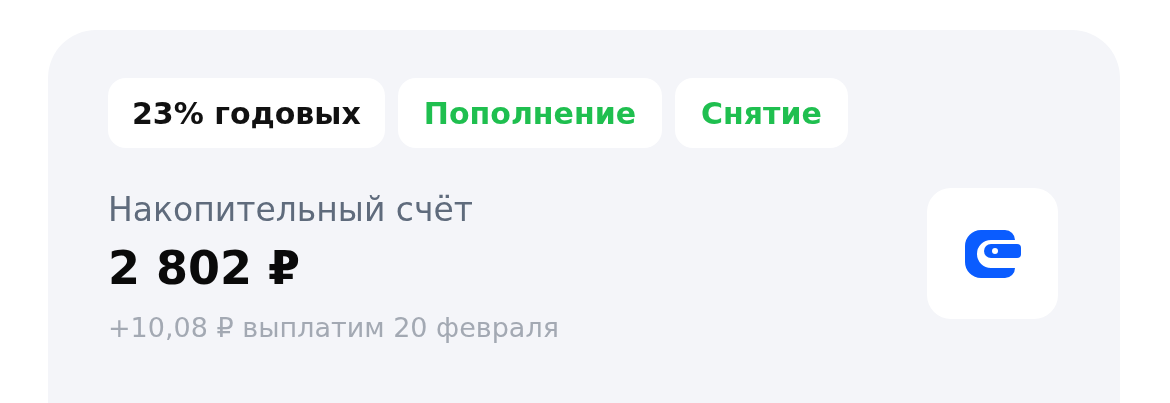 The image size is (1170, 403). What do you see at coordinates (333, 328) in the screenshot?
I see `payout-note: +10,08 ₽ выплатим 20 февраля` at bounding box center [333, 328].